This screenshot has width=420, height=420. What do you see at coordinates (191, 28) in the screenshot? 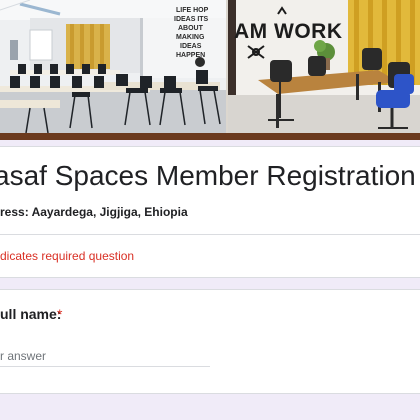
I see `wall-word-3: ABOUT` at bounding box center [191, 28].